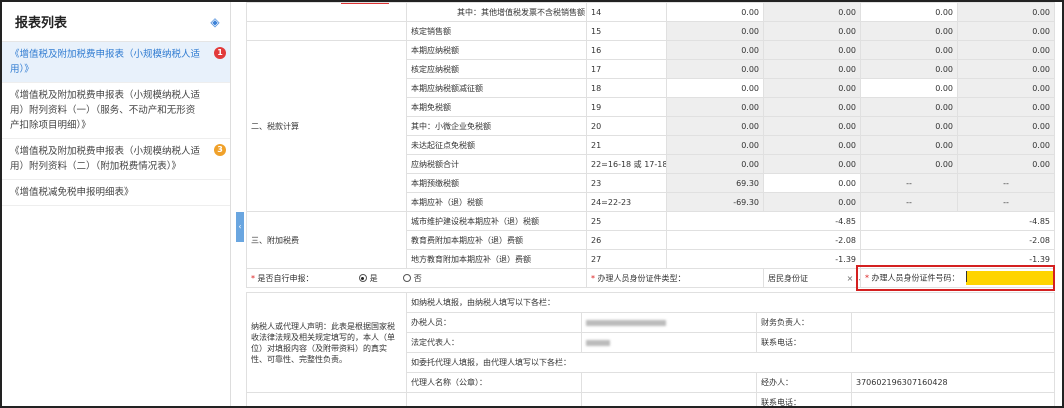  What do you see at coordinates (220, 53) in the screenshot?
I see `error-badge: 1` at bounding box center [220, 53].